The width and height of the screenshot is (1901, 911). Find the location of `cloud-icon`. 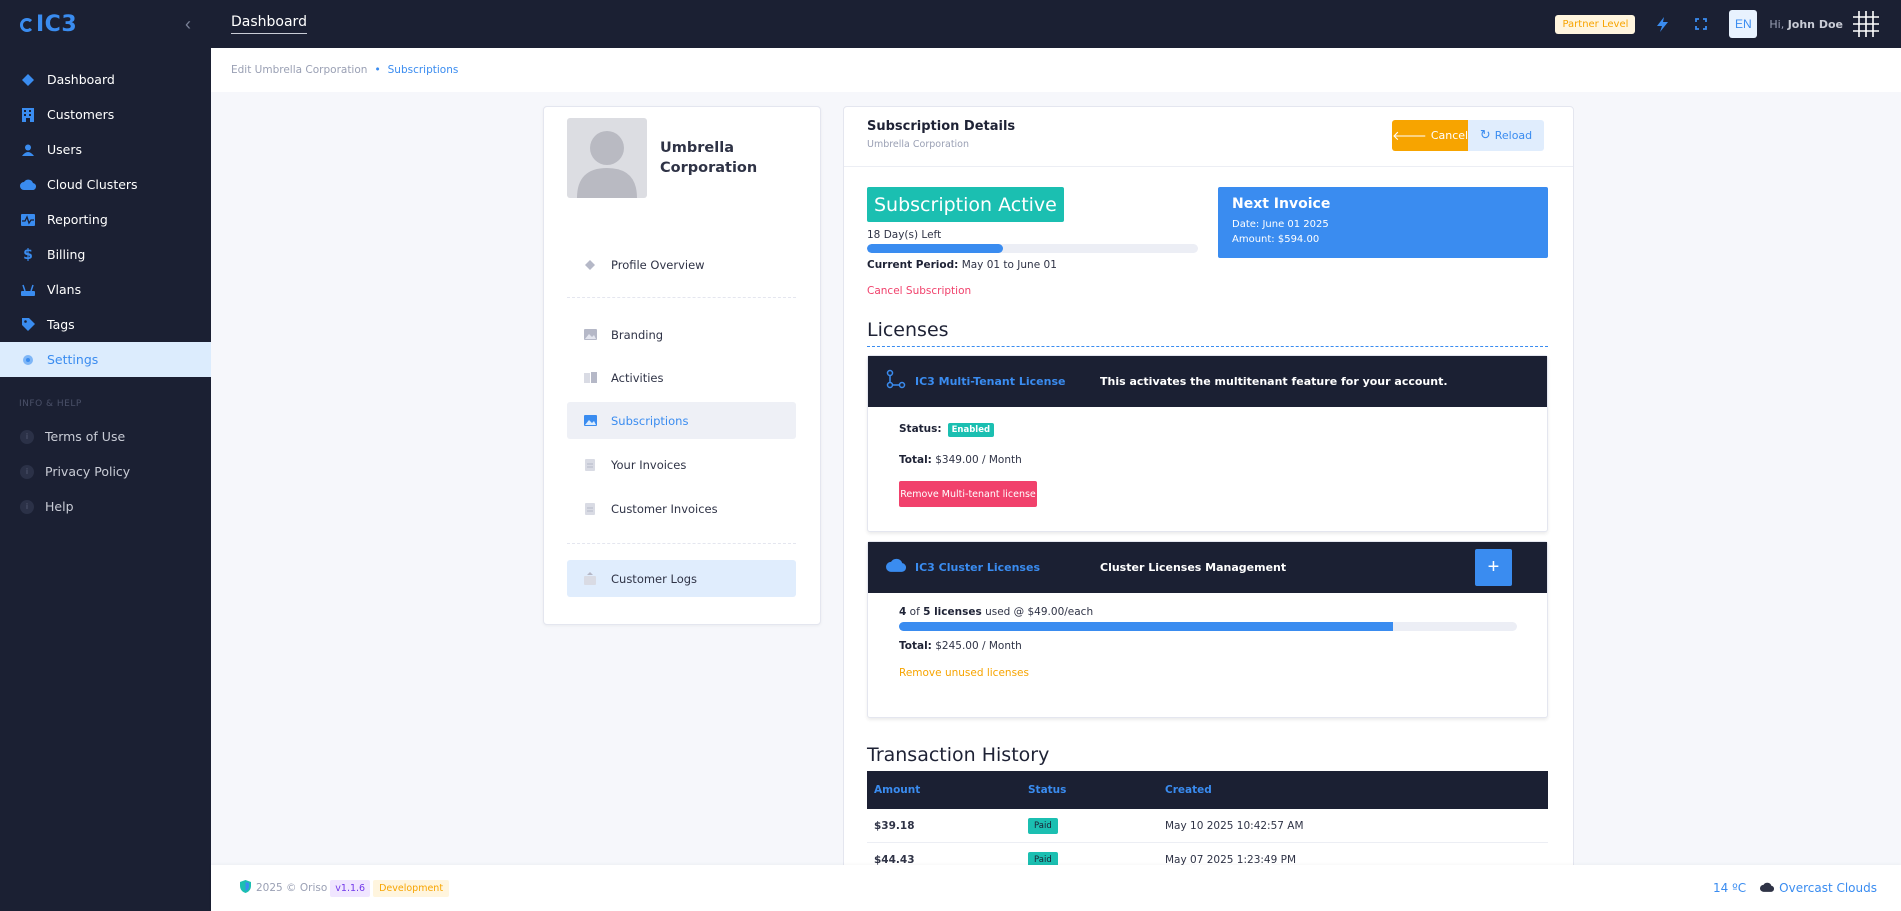

cloud-icon is located at coordinates (28, 185).